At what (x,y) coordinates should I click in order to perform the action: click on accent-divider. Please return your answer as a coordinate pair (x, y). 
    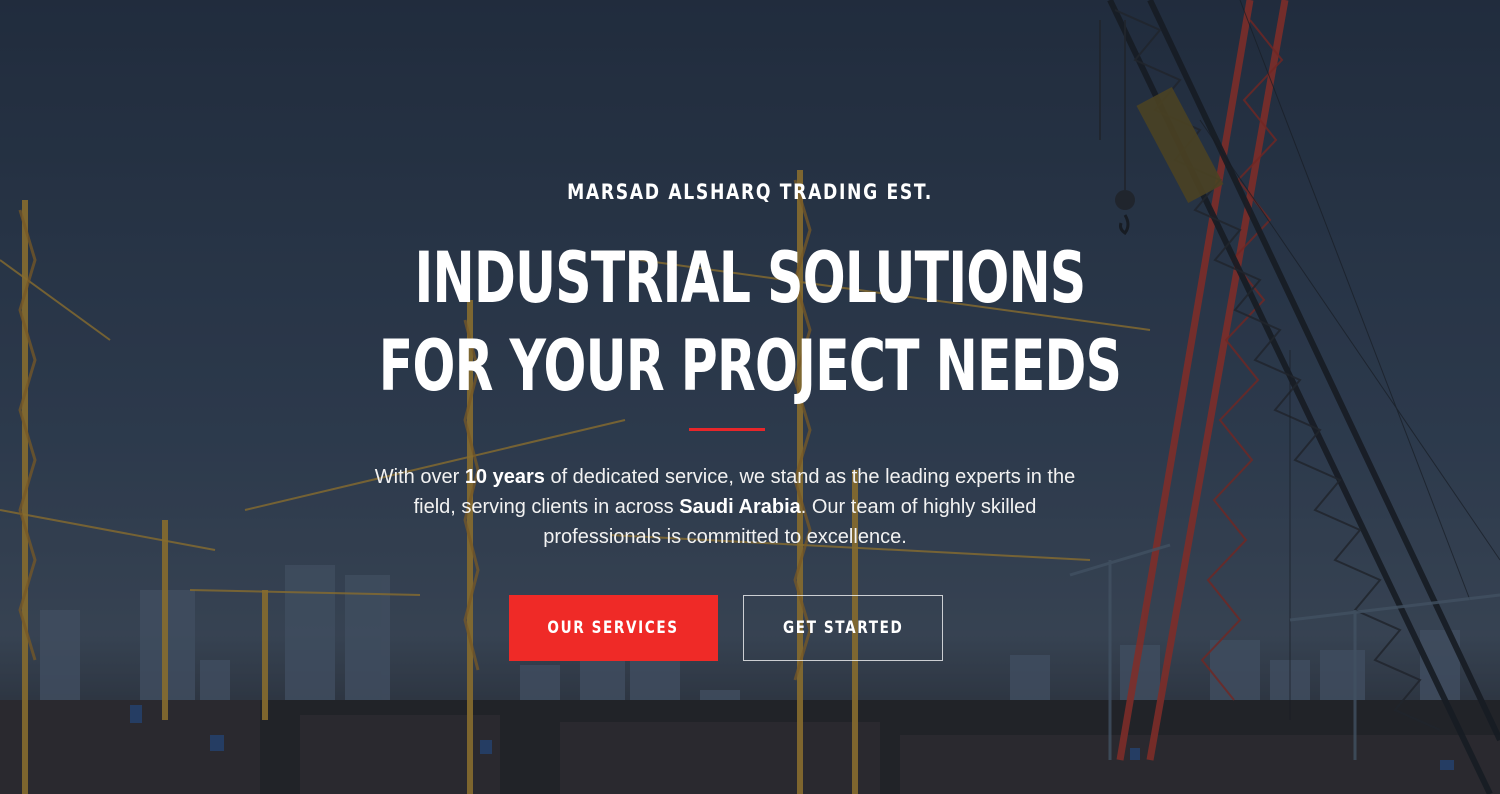
    Looking at the image, I should click on (727, 429).